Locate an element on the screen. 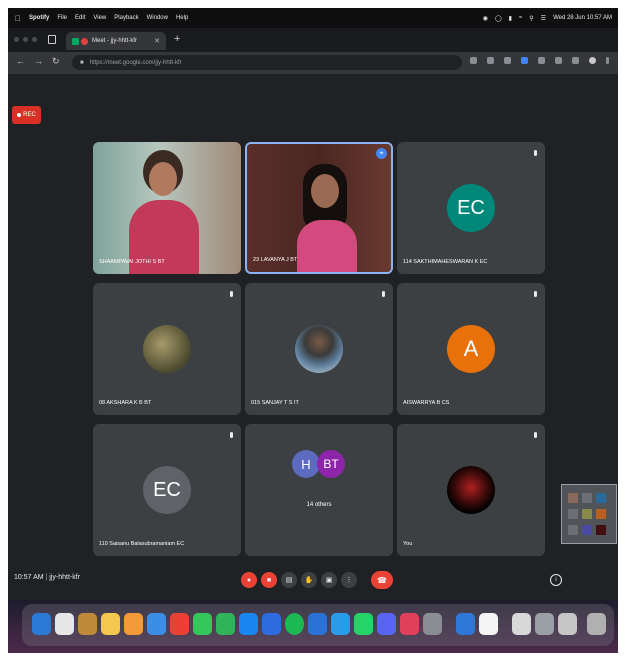 This screenshot has width=625, height=657. menu-edit: Edit is located at coordinates (80, 18).